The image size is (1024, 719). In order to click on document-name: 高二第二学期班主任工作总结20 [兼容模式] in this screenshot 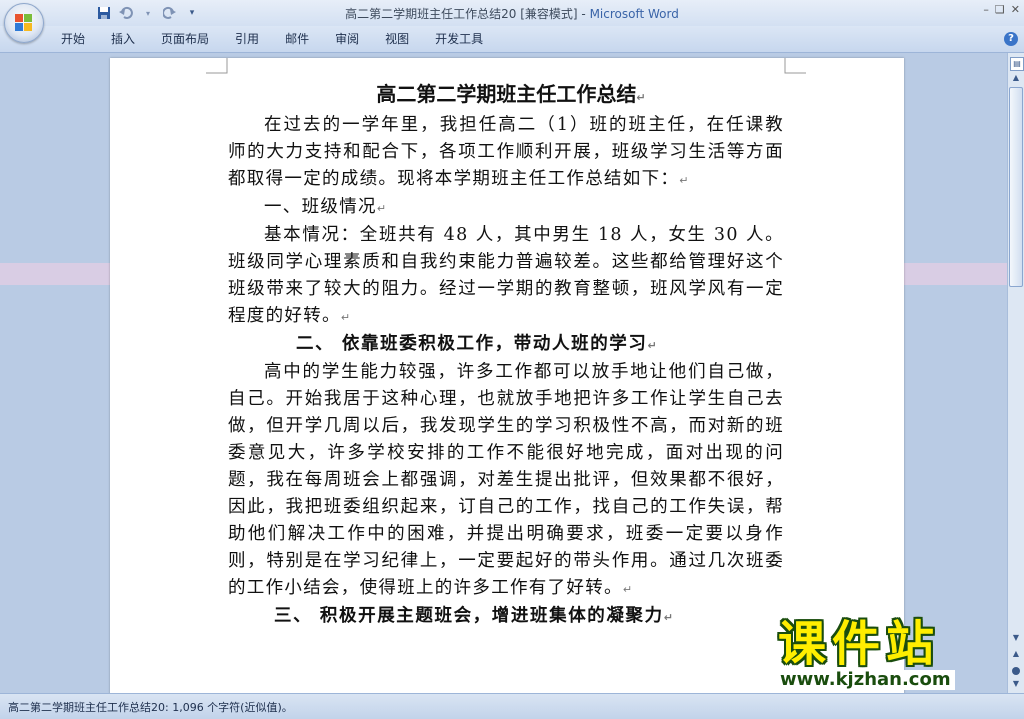, I will do `click(461, 14)`.